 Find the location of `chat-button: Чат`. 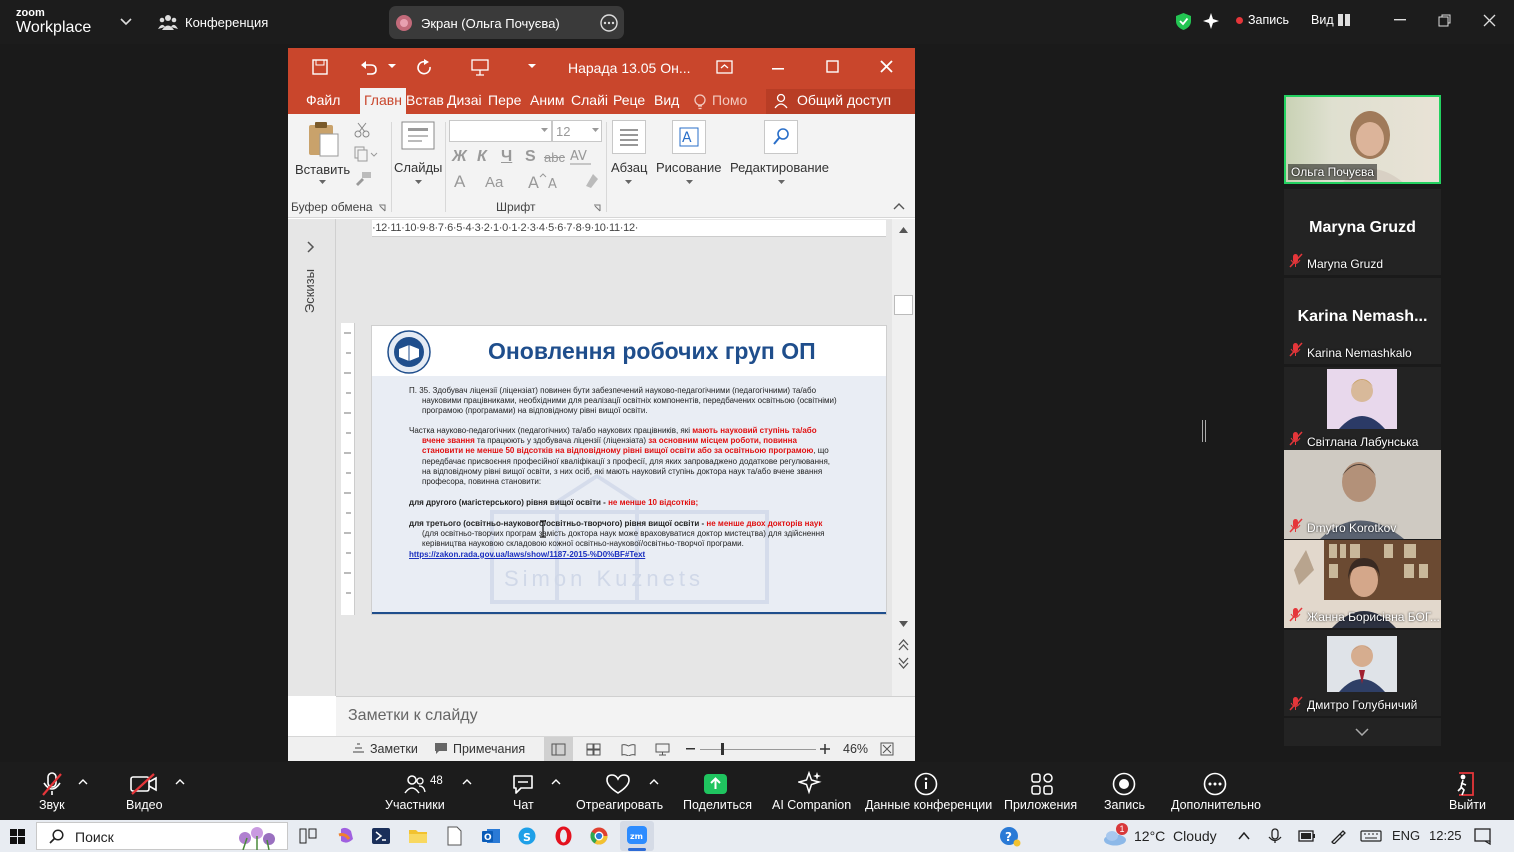

chat-button: Чат is located at coordinates (523, 805).